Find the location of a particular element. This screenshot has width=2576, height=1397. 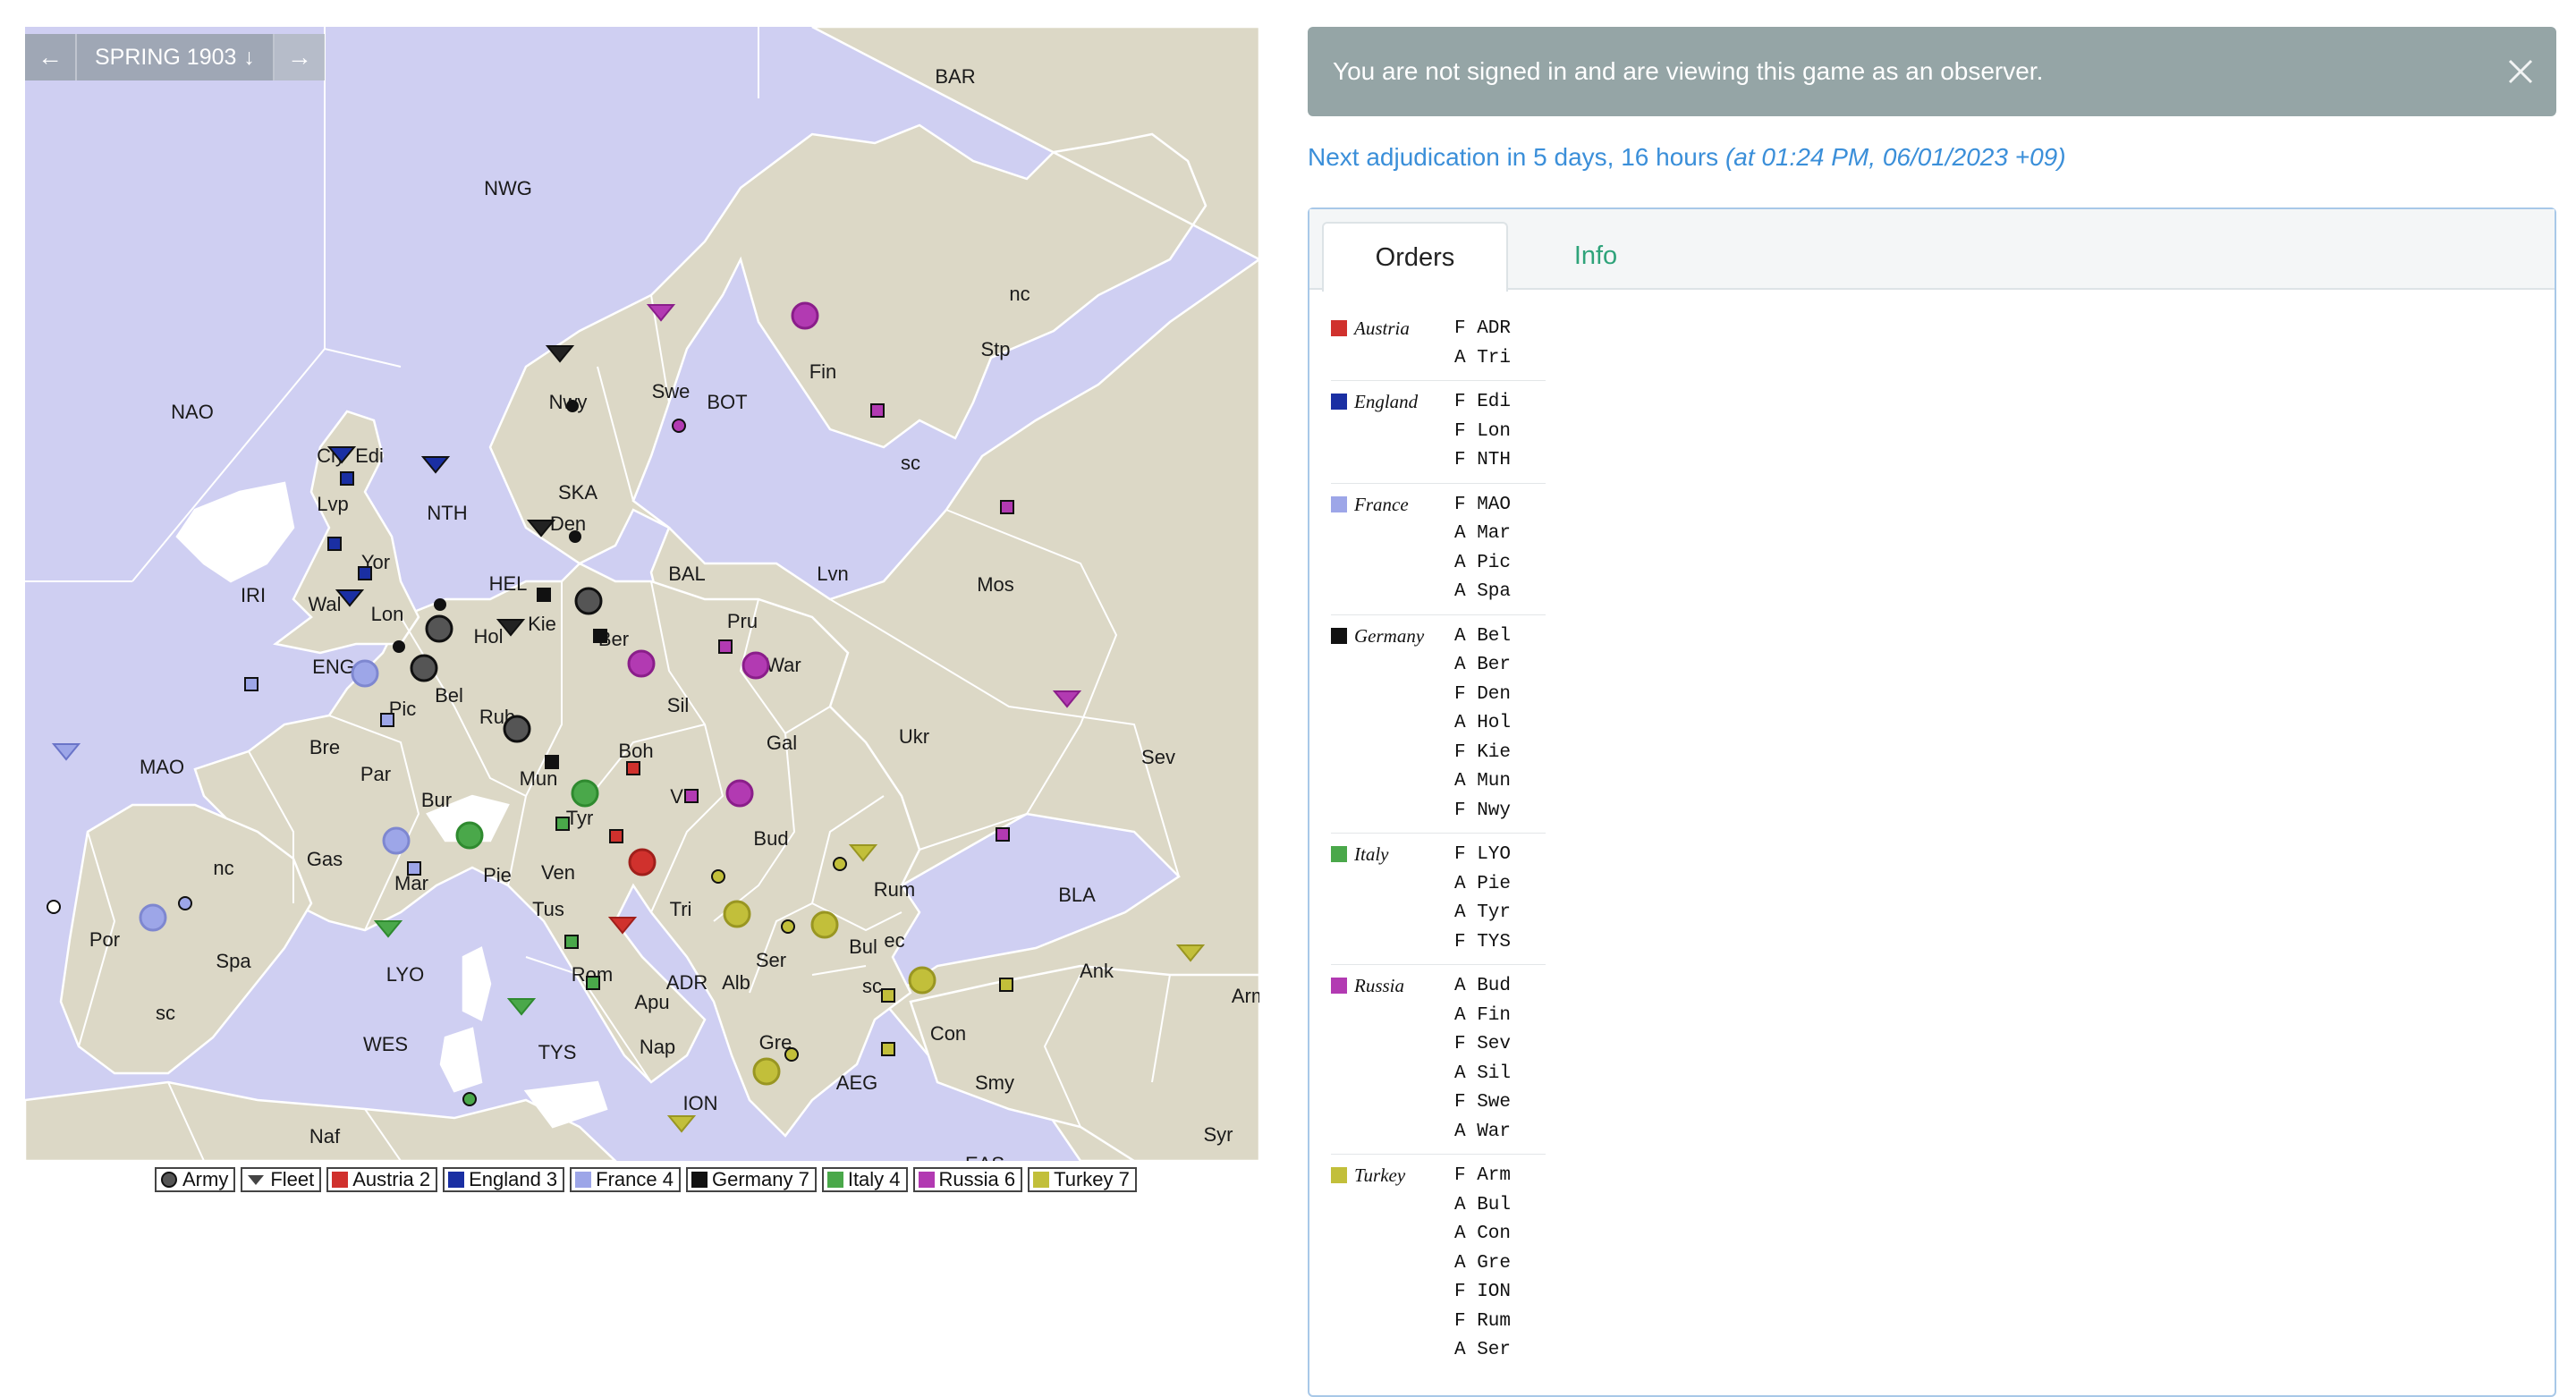

territory-label: Bre is located at coordinates (324, 747).